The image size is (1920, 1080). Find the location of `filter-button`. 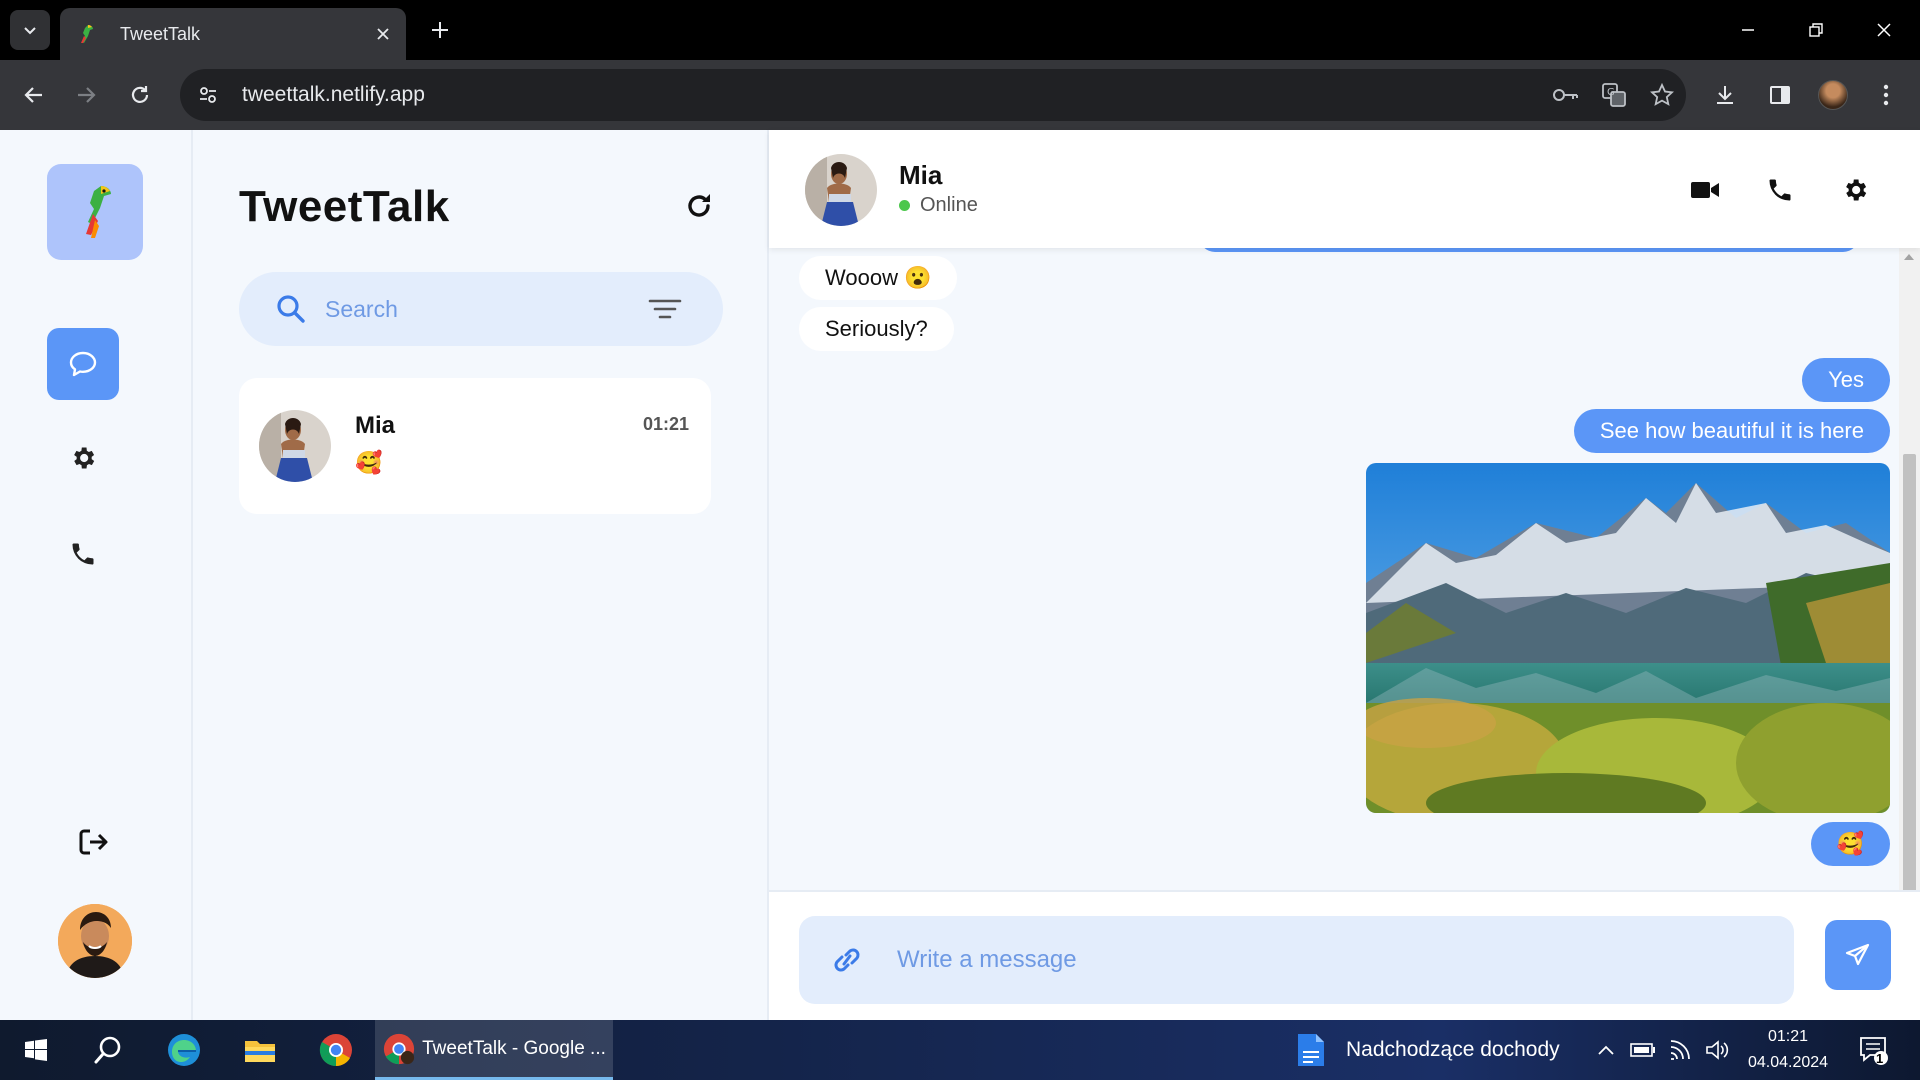

filter-button is located at coordinates (665, 309).